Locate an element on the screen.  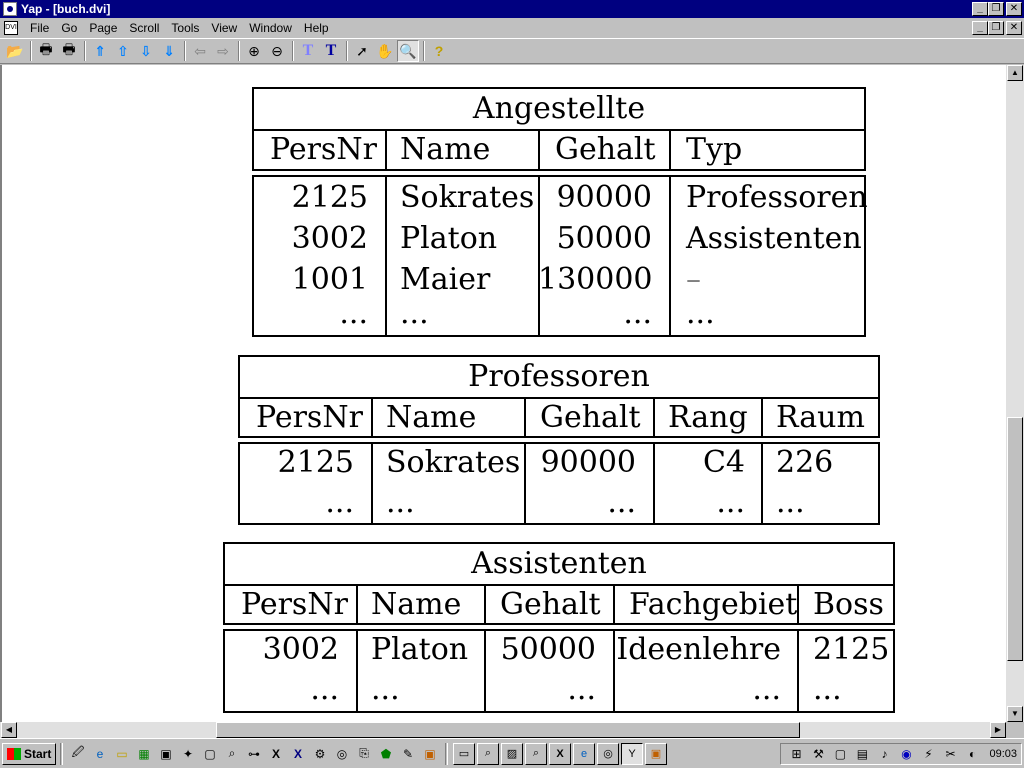
doc-minimize-button: _ is located at coordinates (980, 28).